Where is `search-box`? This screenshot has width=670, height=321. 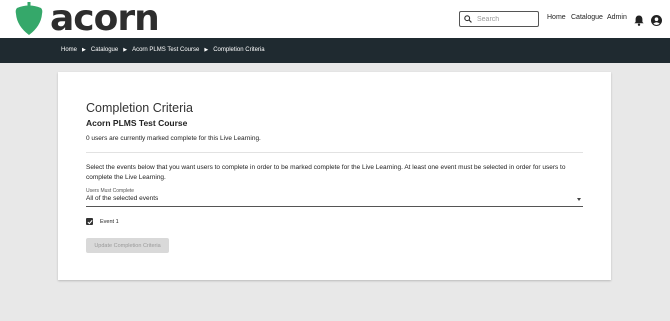 search-box is located at coordinates (499, 19).